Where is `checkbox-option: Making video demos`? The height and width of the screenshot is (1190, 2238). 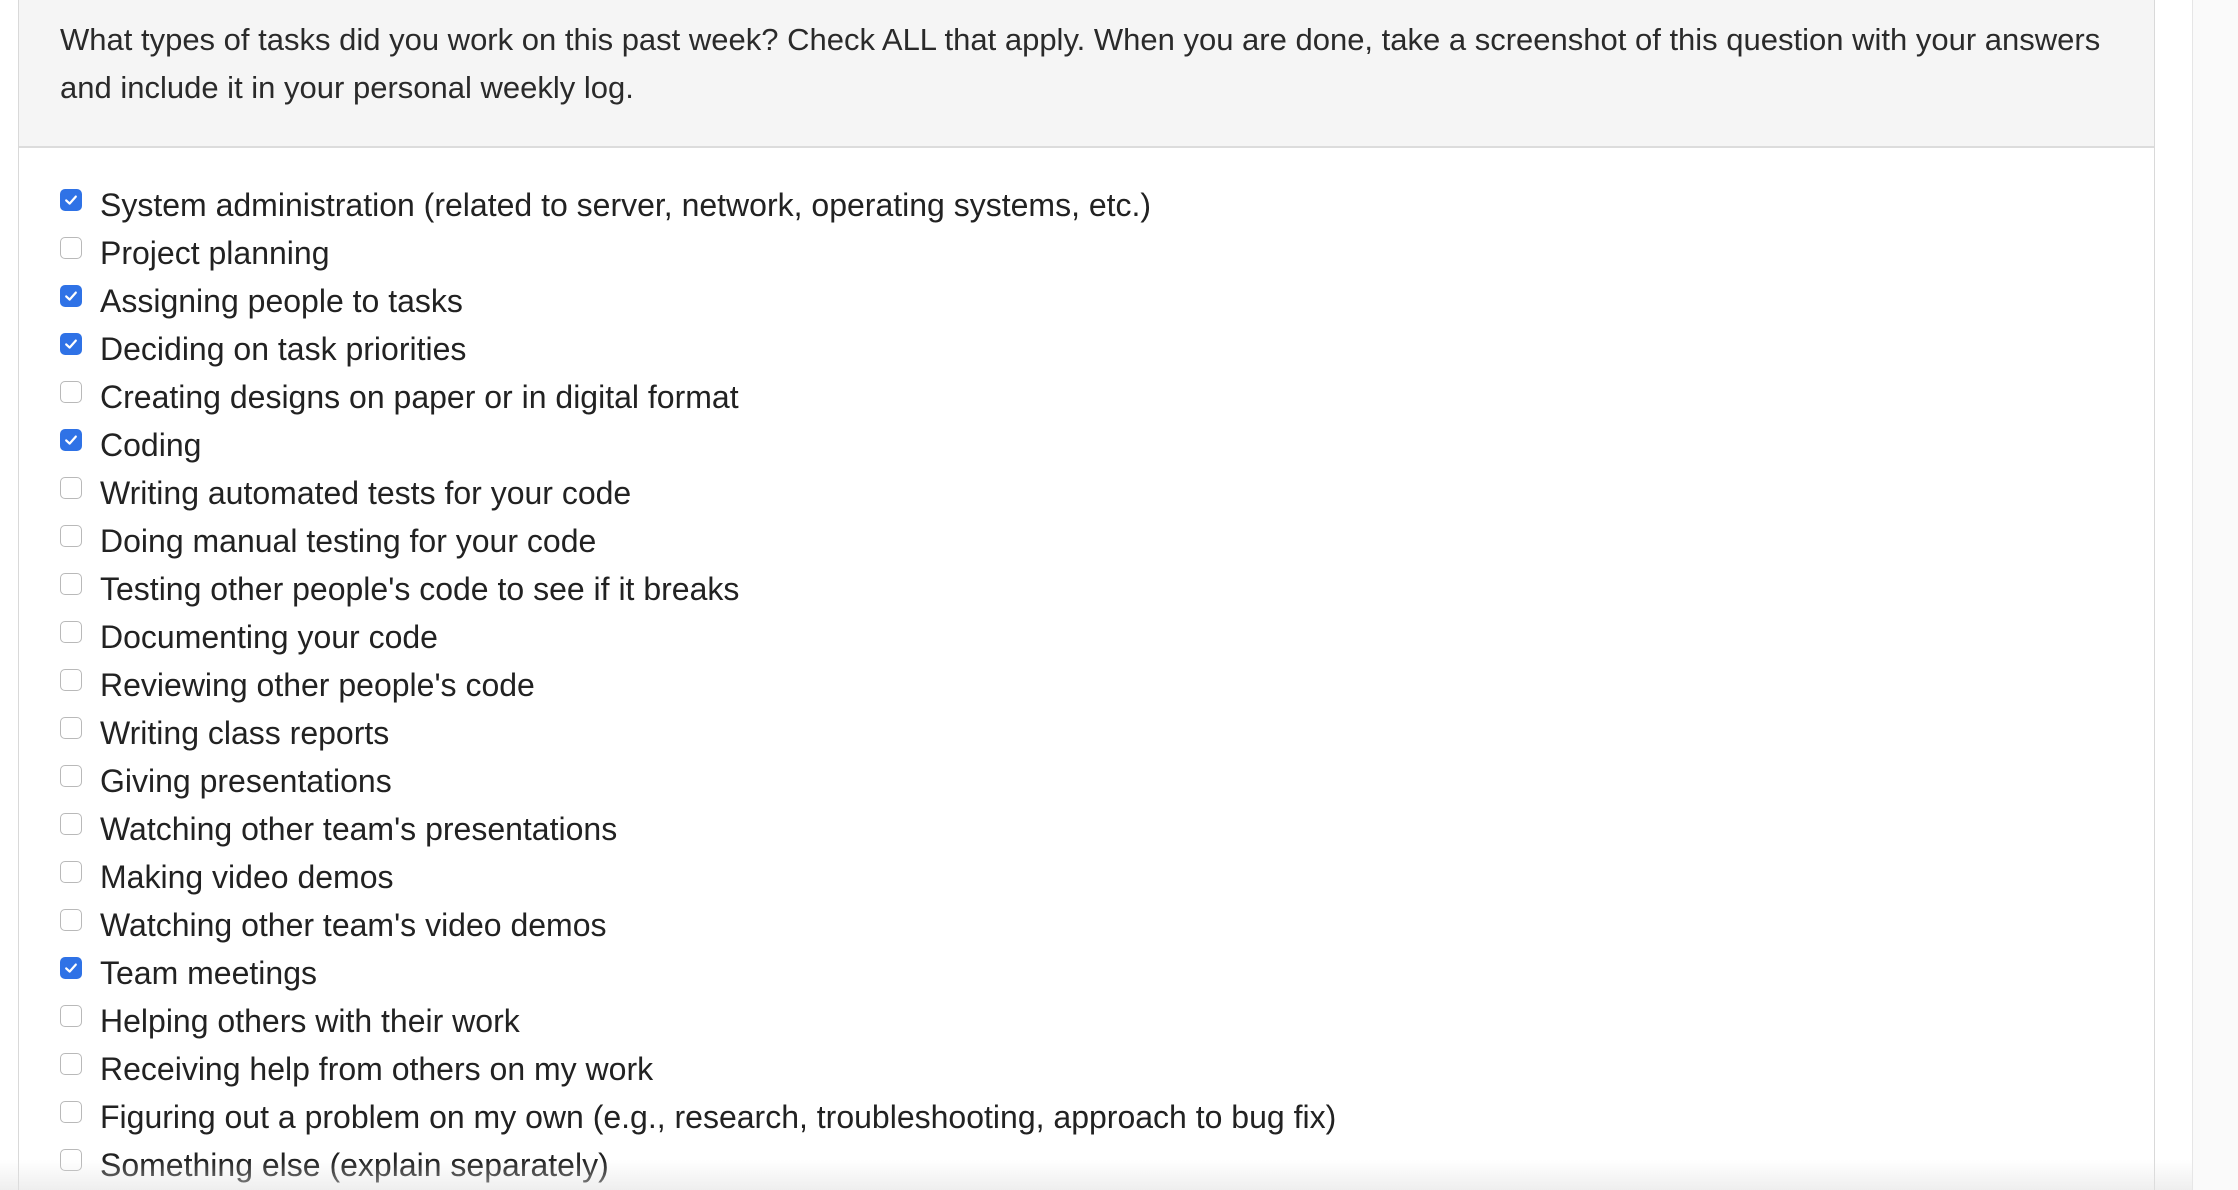 checkbox-option: Making video demos is located at coordinates (698, 877).